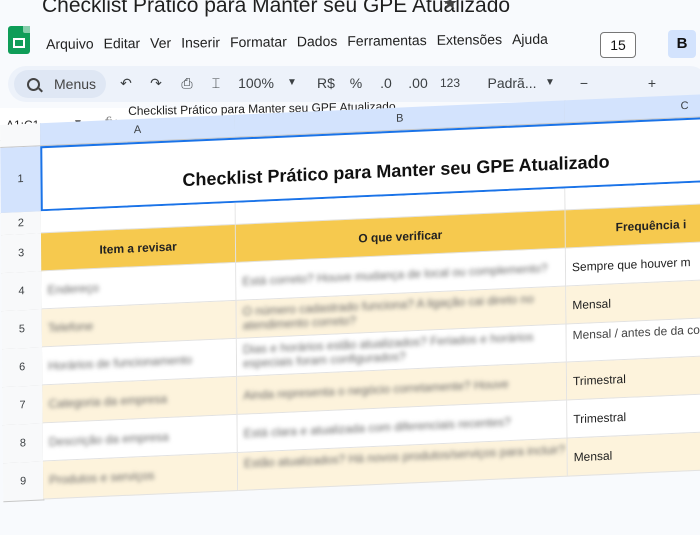  Describe the element at coordinates (156, 83) in the screenshot. I see `redo-icon: ↷` at that location.